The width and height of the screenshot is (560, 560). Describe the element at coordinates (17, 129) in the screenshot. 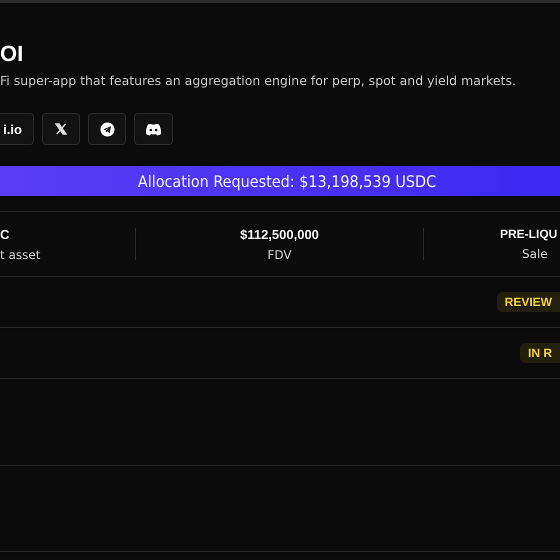

I see `website-link-button: i.io` at that location.